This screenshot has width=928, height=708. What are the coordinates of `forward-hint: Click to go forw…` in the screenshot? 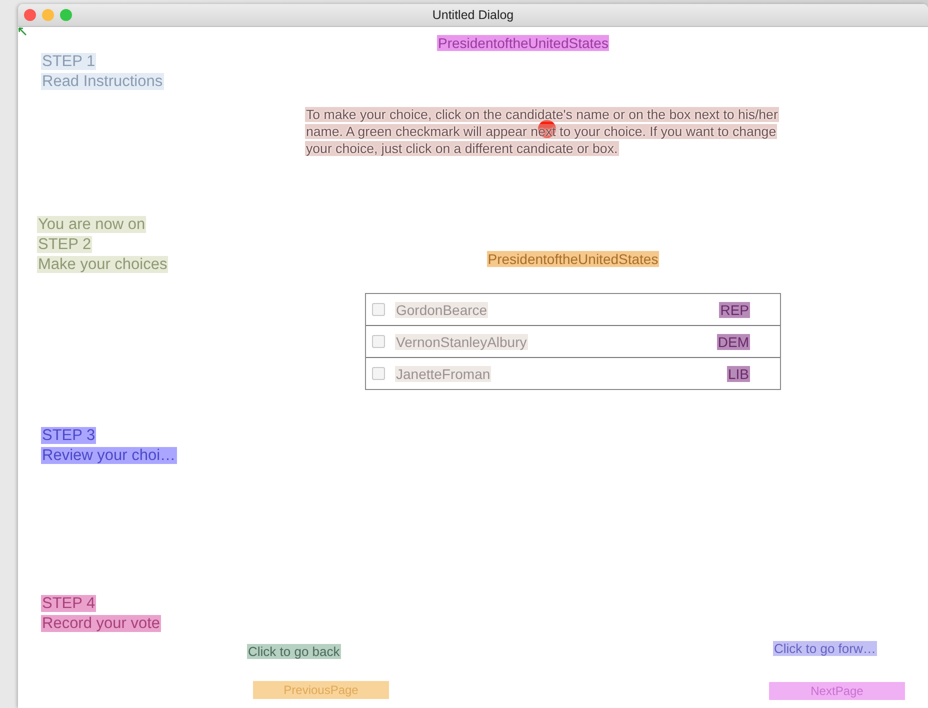 It's located at (825, 648).